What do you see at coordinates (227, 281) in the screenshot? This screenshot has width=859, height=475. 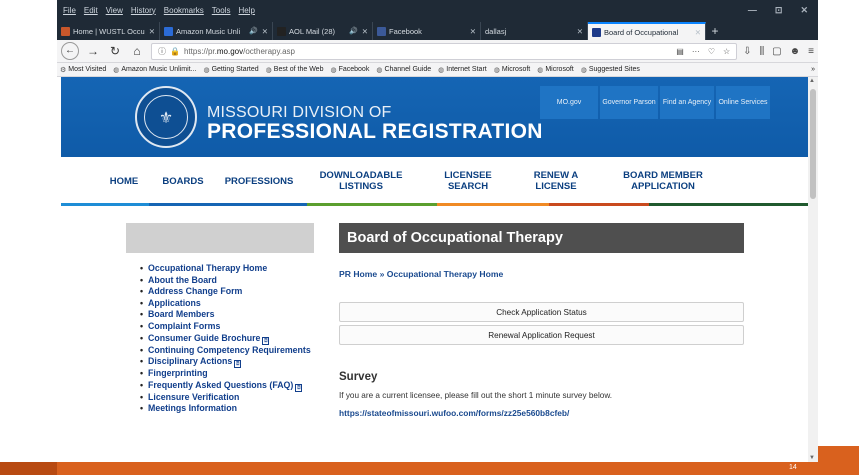 I see `sidebar-link: About the Board` at bounding box center [227, 281].